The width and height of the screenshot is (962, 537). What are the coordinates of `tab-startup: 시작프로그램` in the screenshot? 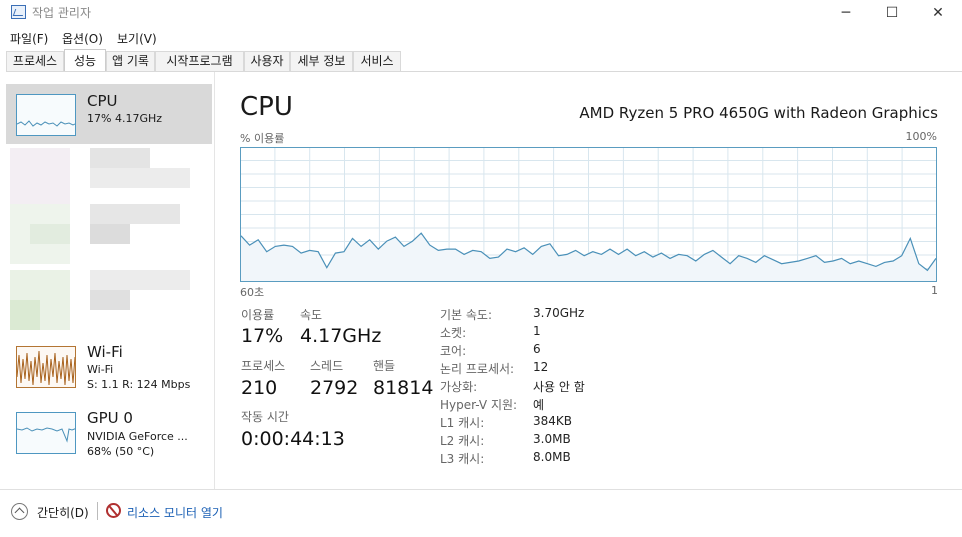 It's located at (199, 61).